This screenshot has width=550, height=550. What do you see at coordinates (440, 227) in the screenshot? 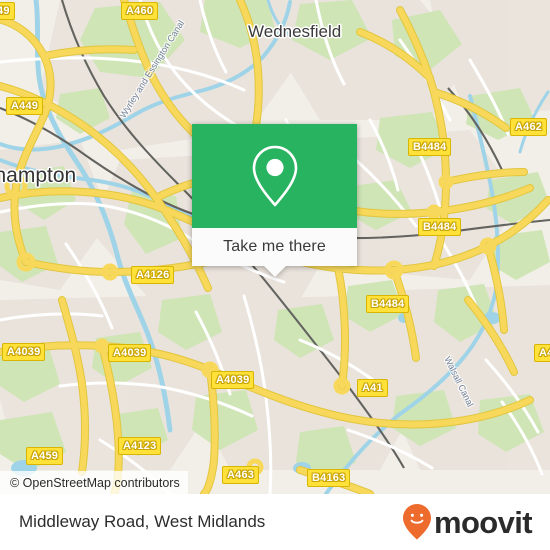
I see `road-shield-b4484-mid: B4484` at bounding box center [440, 227].